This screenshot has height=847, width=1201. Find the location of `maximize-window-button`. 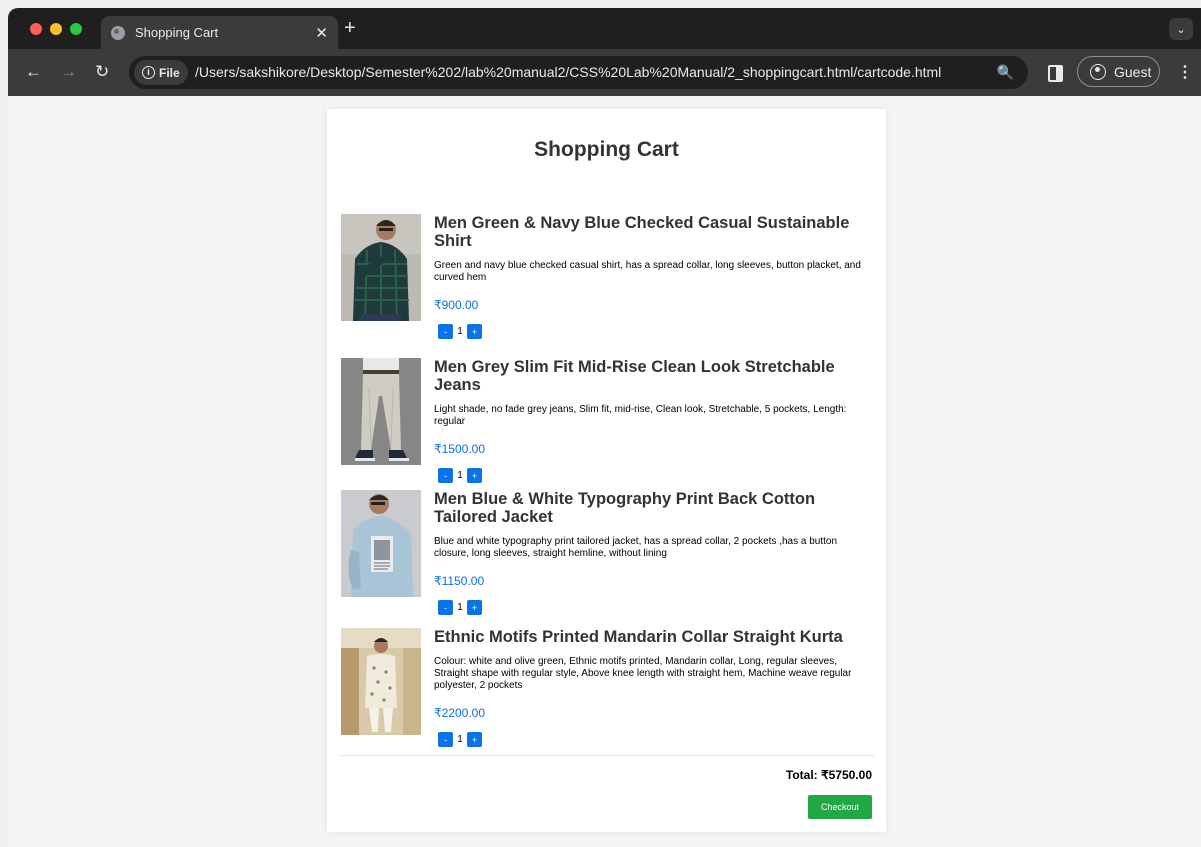

maximize-window-button is located at coordinates (76, 29).